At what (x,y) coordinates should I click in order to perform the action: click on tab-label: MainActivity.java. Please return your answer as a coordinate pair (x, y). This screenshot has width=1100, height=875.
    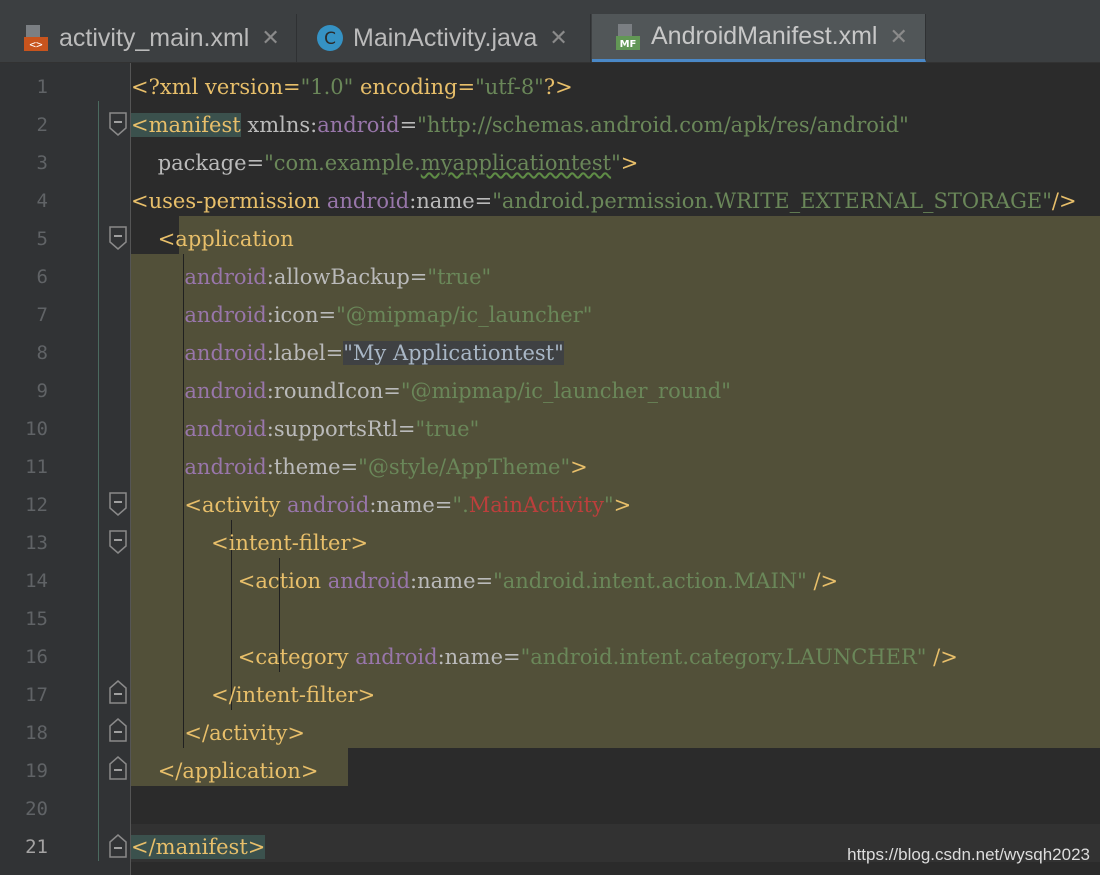
    Looking at the image, I should click on (445, 37).